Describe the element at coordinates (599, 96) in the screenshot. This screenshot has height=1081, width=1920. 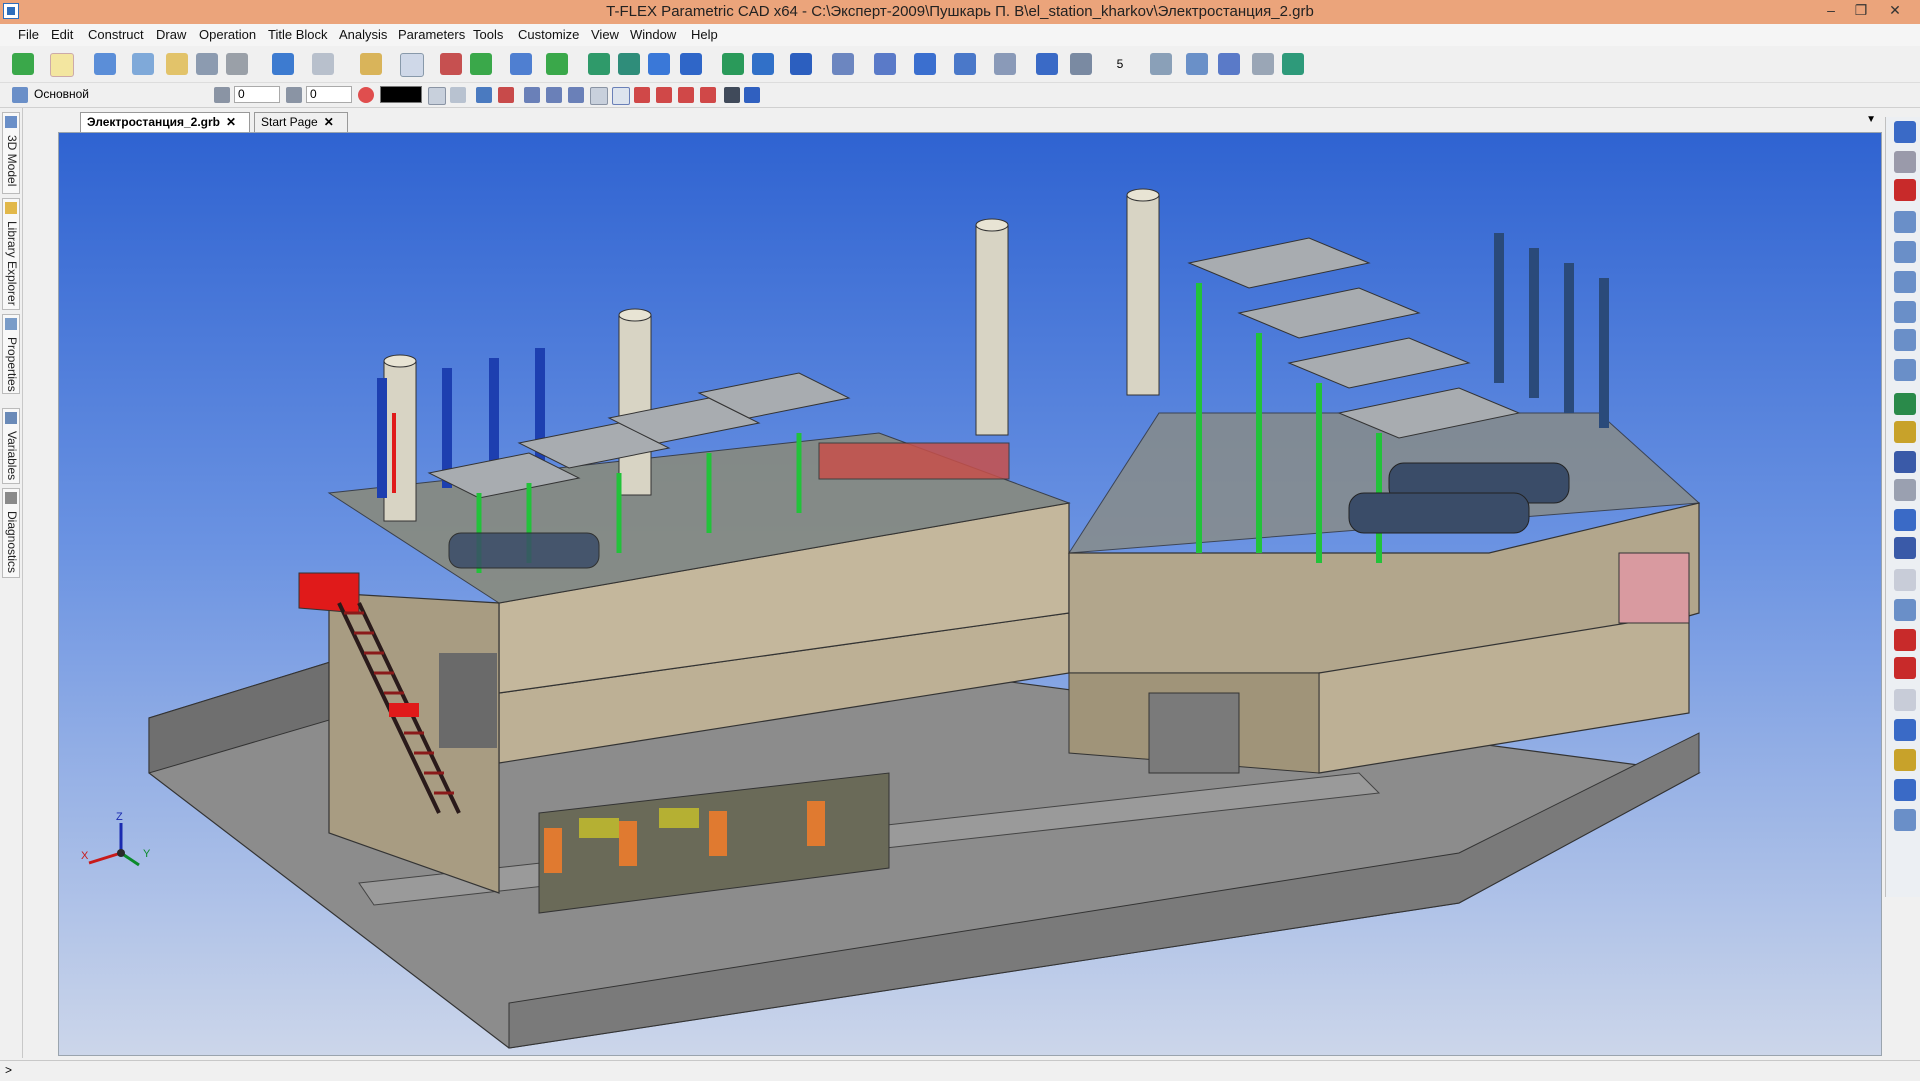
I see `select-icon` at that location.